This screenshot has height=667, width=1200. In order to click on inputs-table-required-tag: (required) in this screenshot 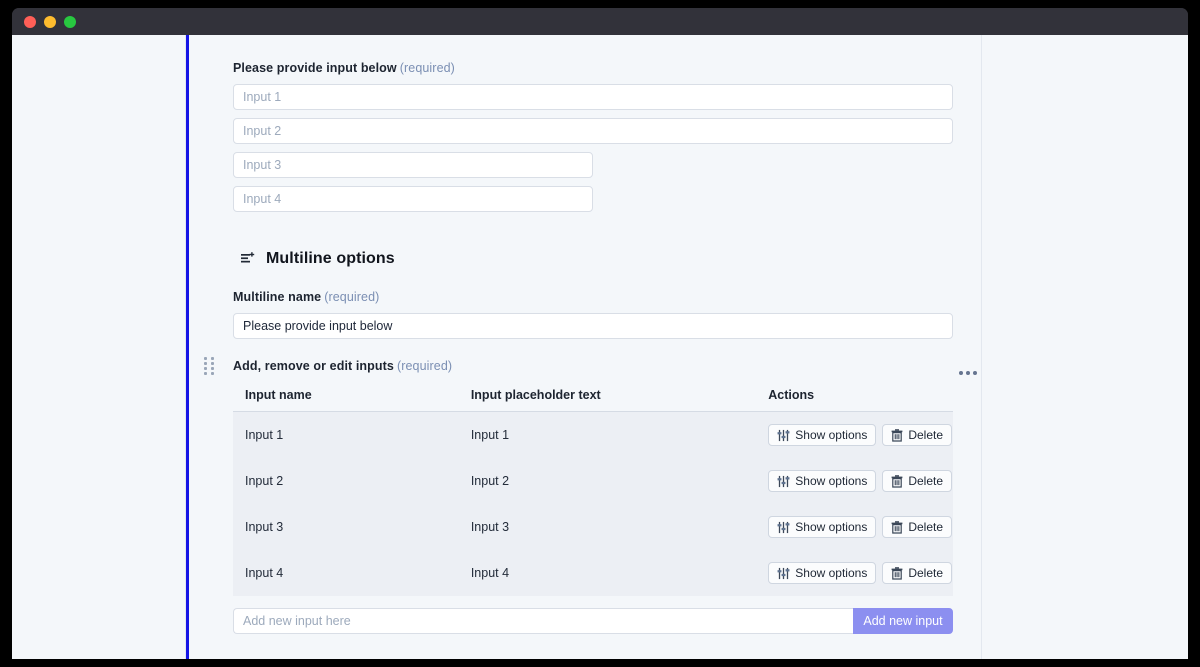, I will do `click(424, 366)`.